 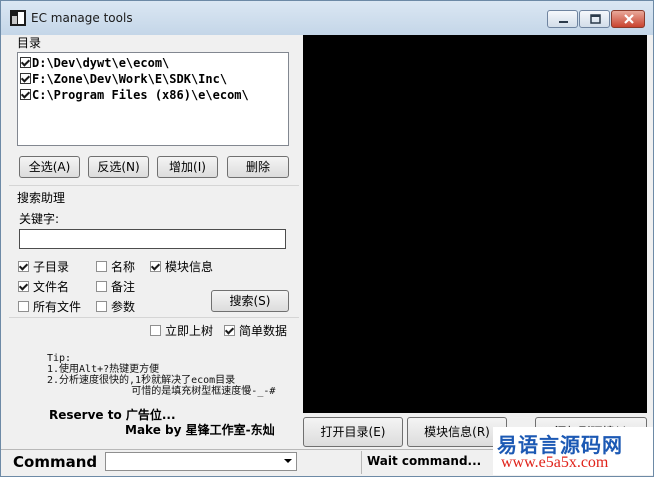 What do you see at coordinates (123, 287) in the screenshot?
I see `remark-label: 备注` at bounding box center [123, 287].